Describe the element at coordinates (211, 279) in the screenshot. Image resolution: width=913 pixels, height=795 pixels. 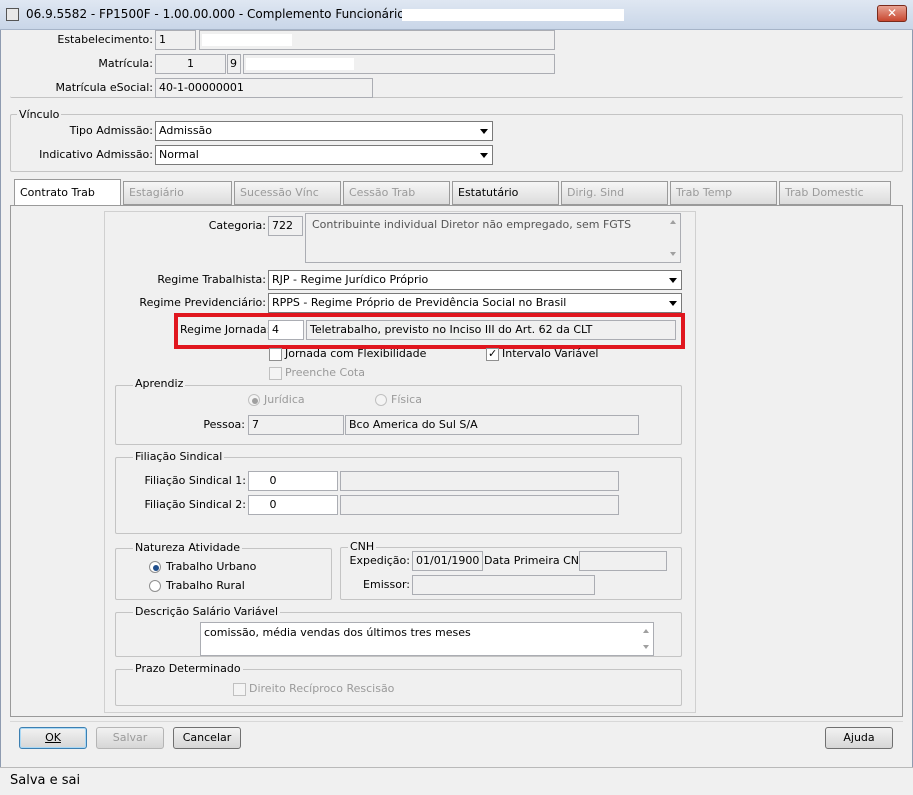
I see `regime-trabalhista-label: Regime Trabalhista:` at that location.